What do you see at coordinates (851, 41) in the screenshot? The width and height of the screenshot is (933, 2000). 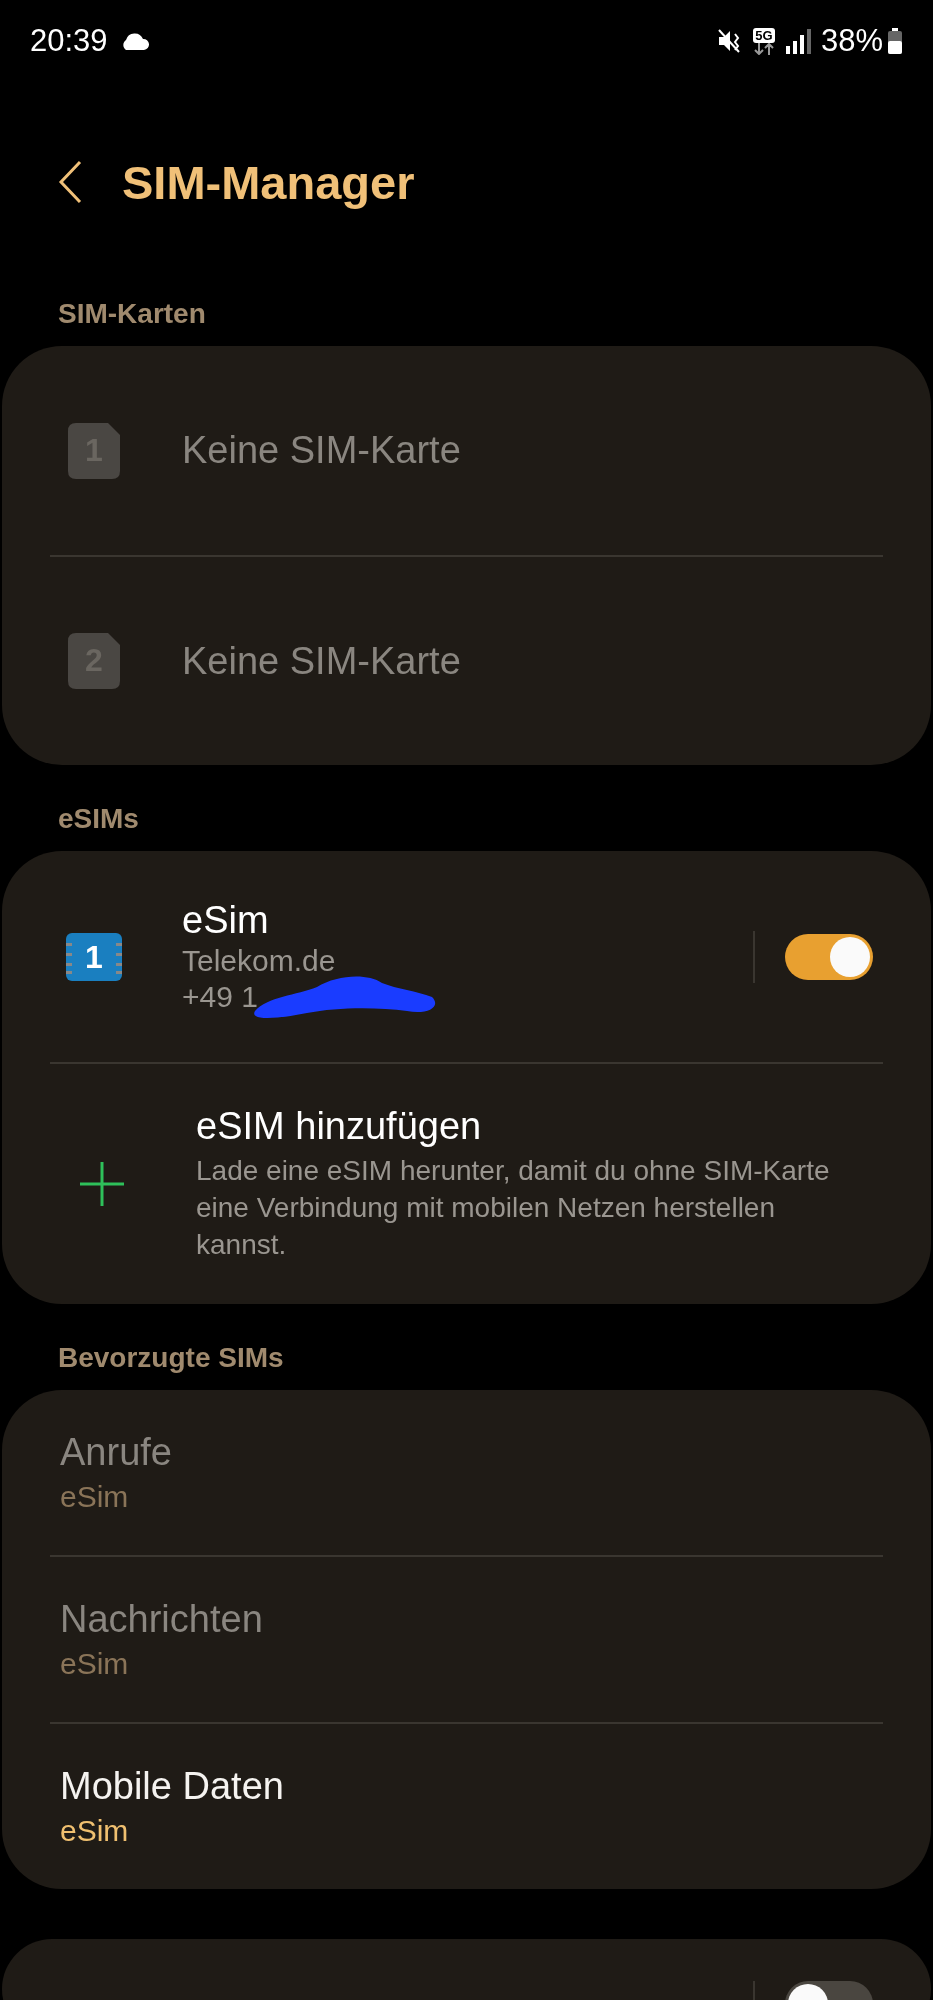 I see `battery-percentage: 38%` at bounding box center [851, 41].